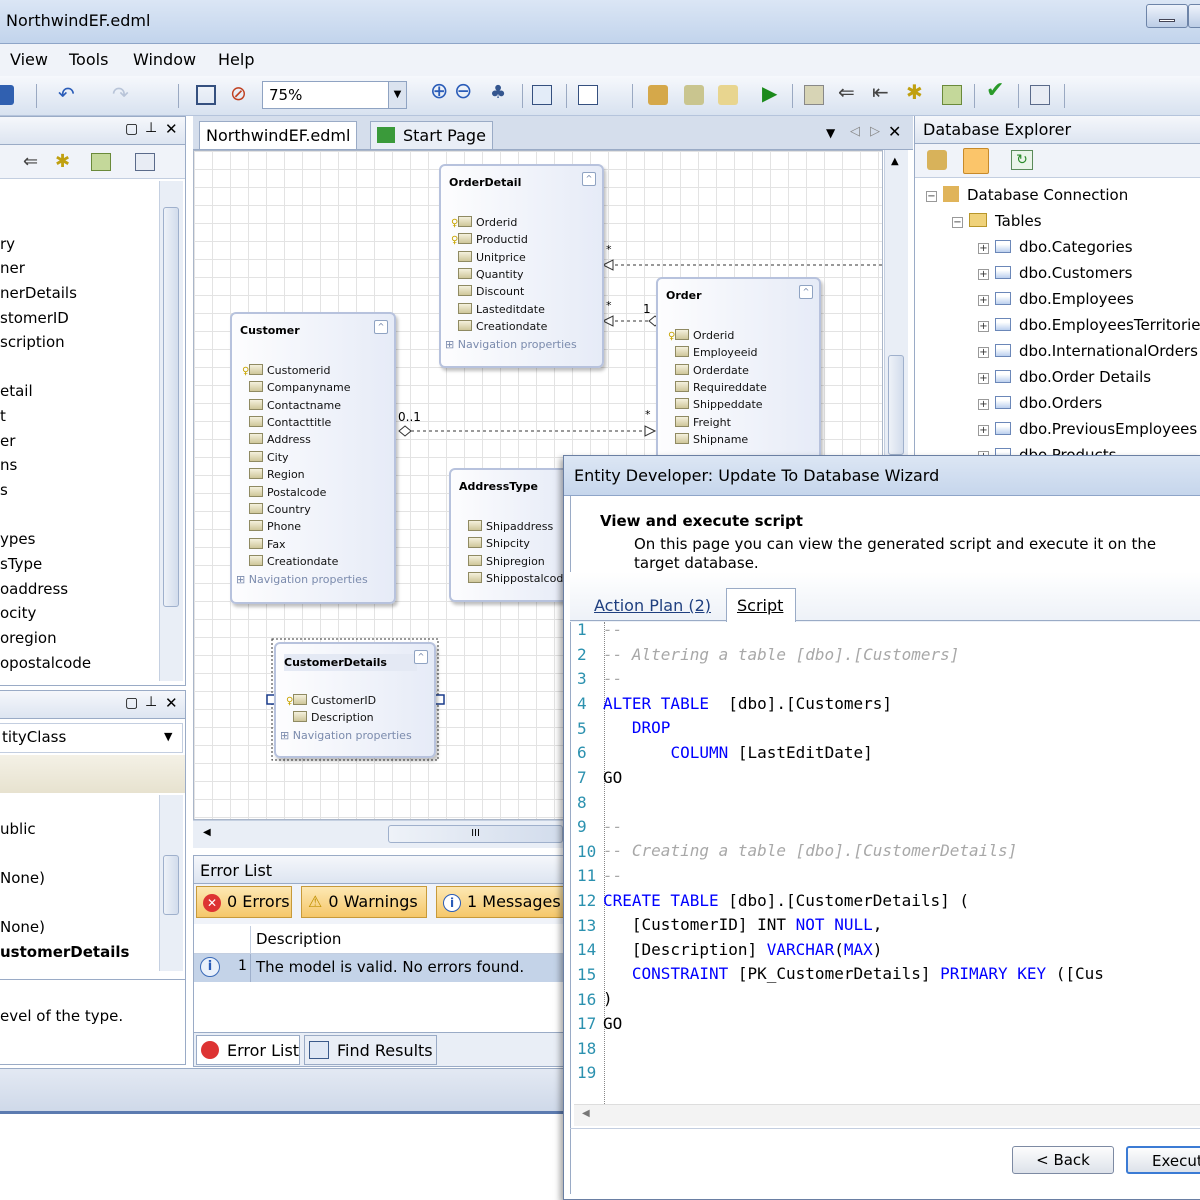 This screenshot has height=1200, width=1200. I want to click on minimize-button, so click(1167, 16).